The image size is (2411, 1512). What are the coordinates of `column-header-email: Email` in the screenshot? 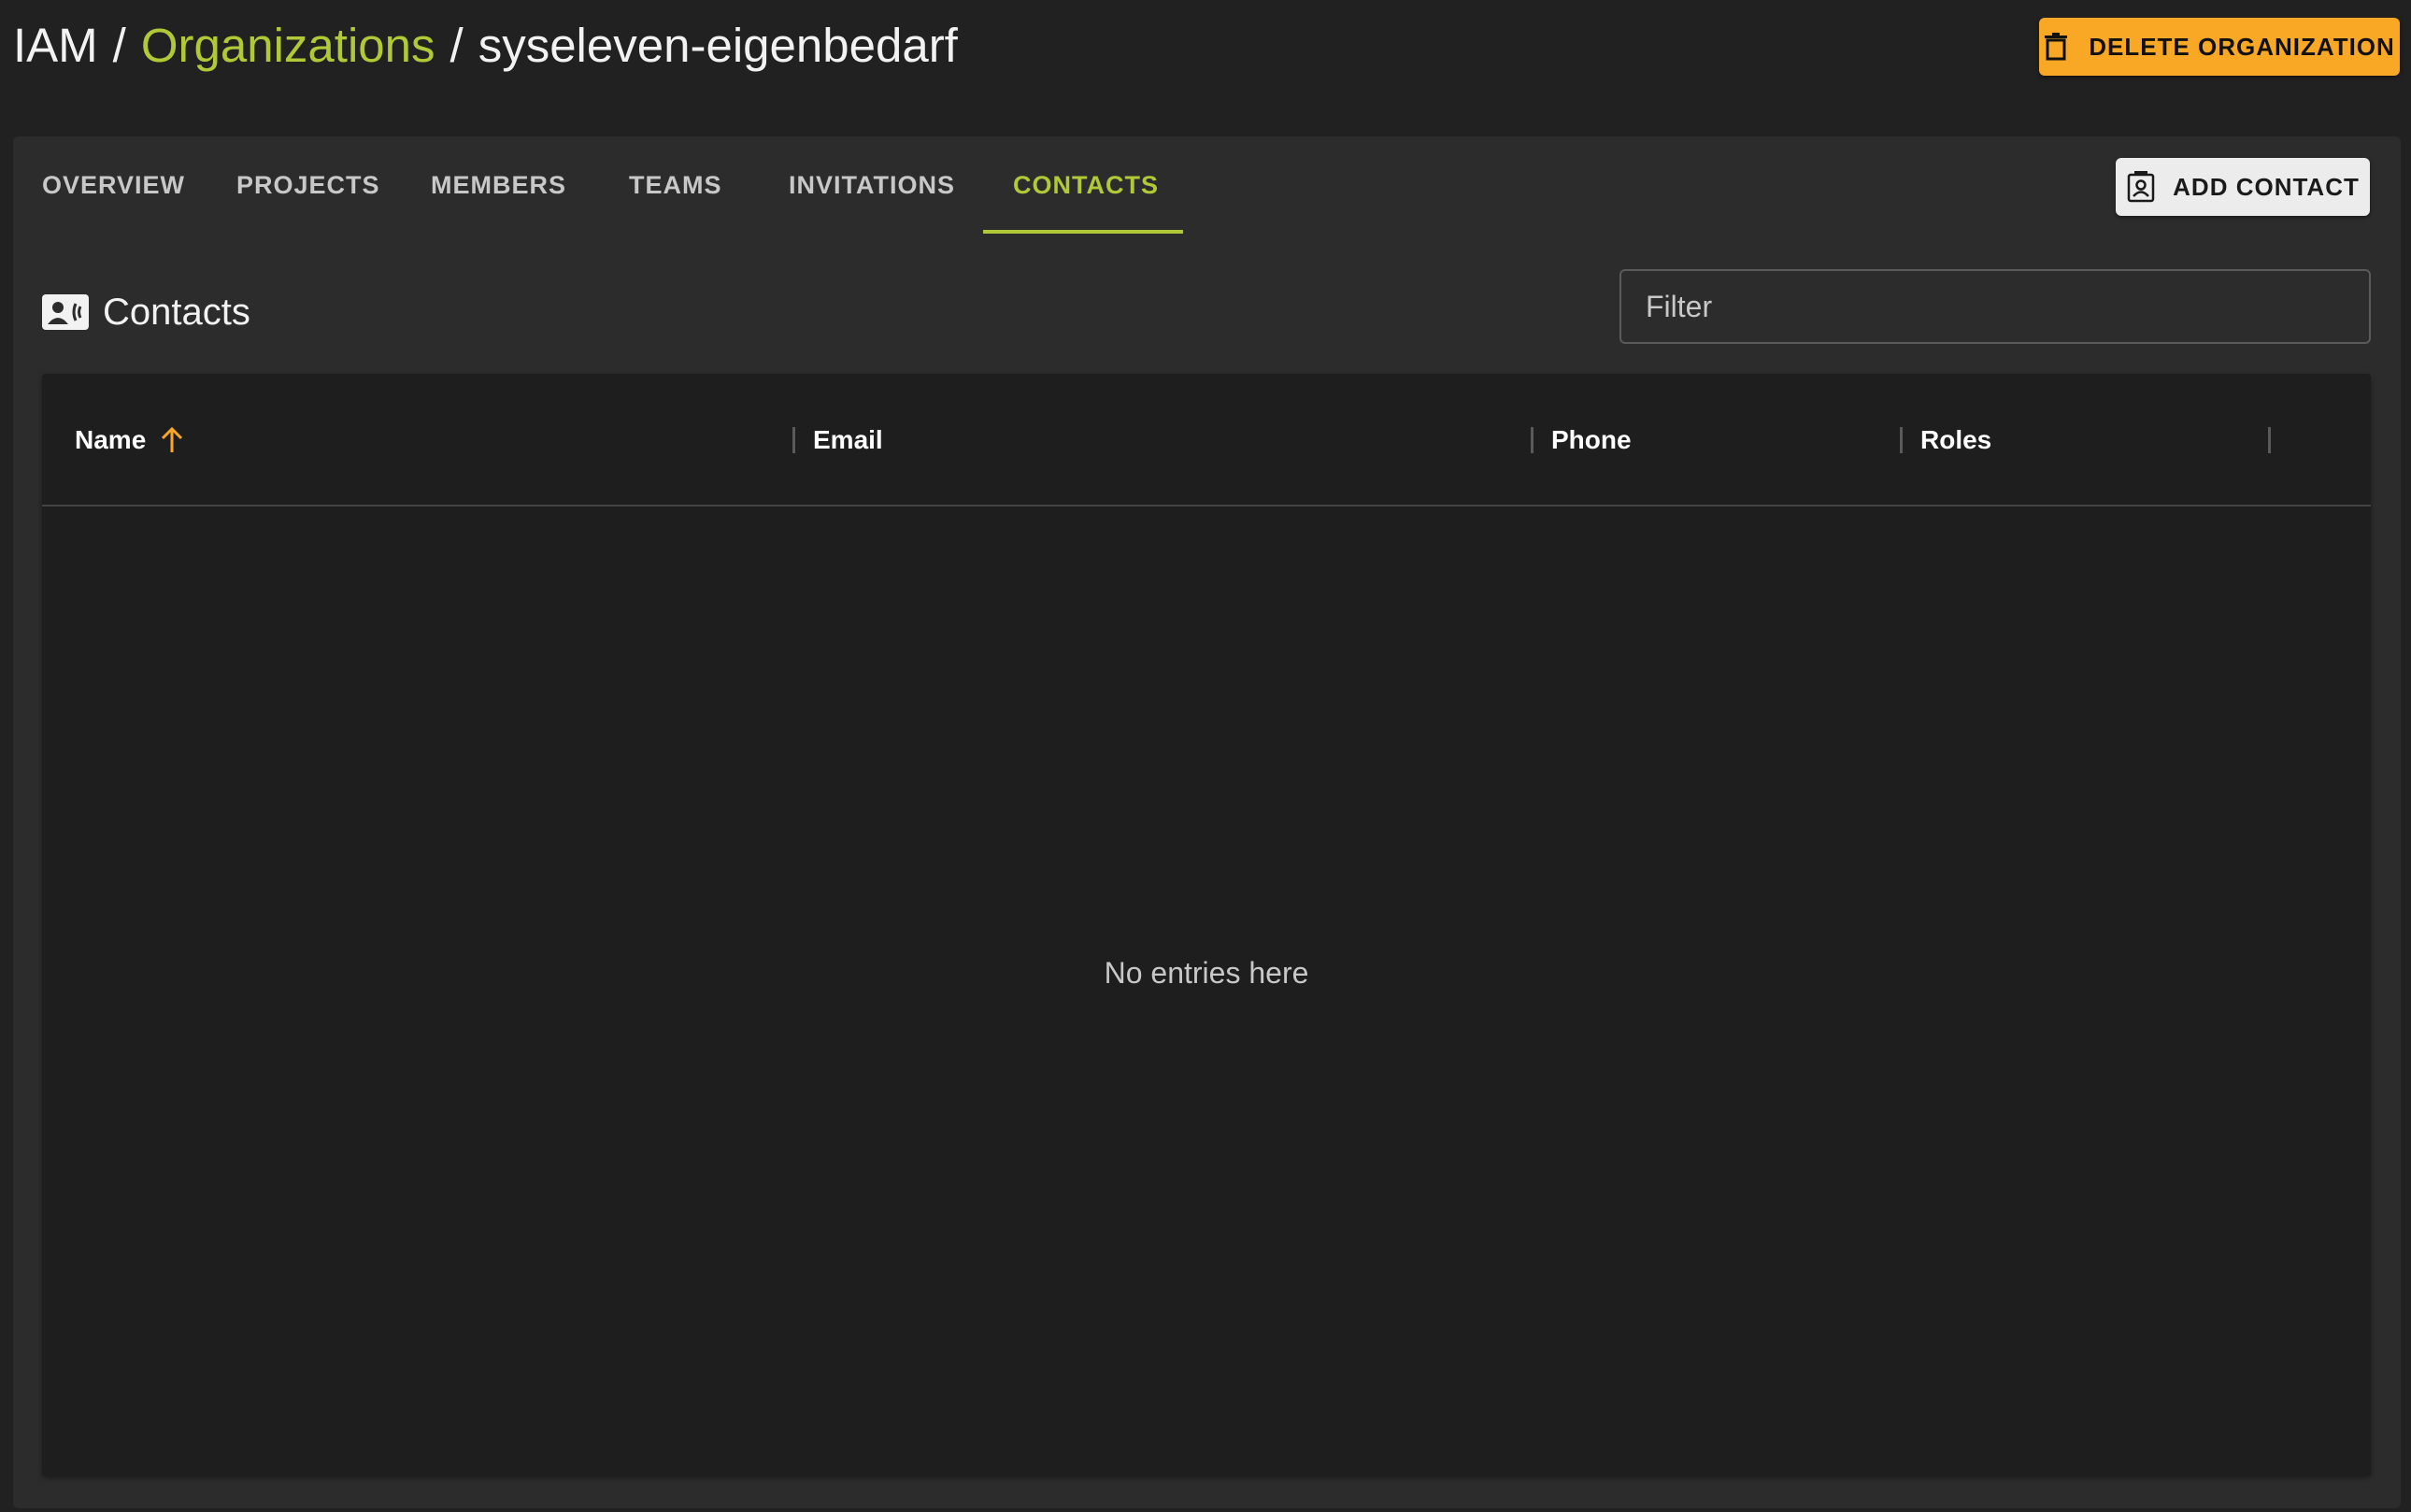 It's located at (848, 440).